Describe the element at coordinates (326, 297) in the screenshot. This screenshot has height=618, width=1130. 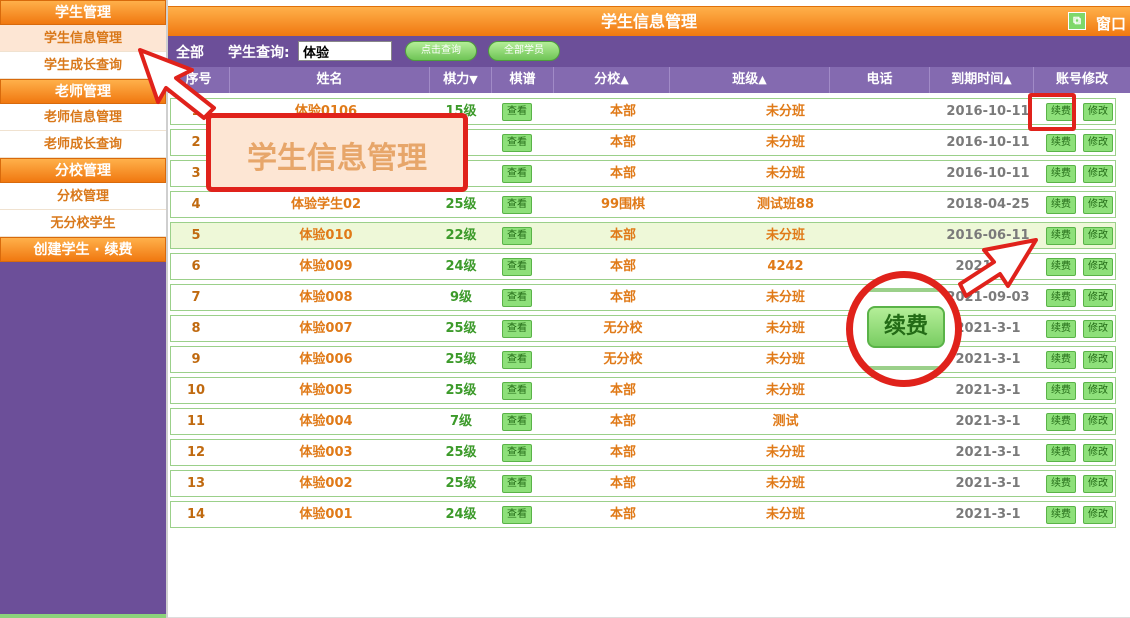
I see `row-name: 体验008` at that location.